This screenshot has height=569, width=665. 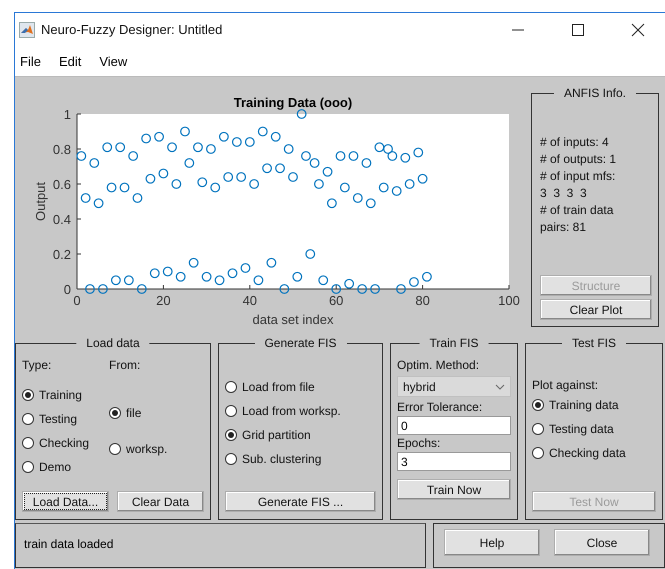 I want to click on status-text: train data loaded, so click(x=69, y=544).